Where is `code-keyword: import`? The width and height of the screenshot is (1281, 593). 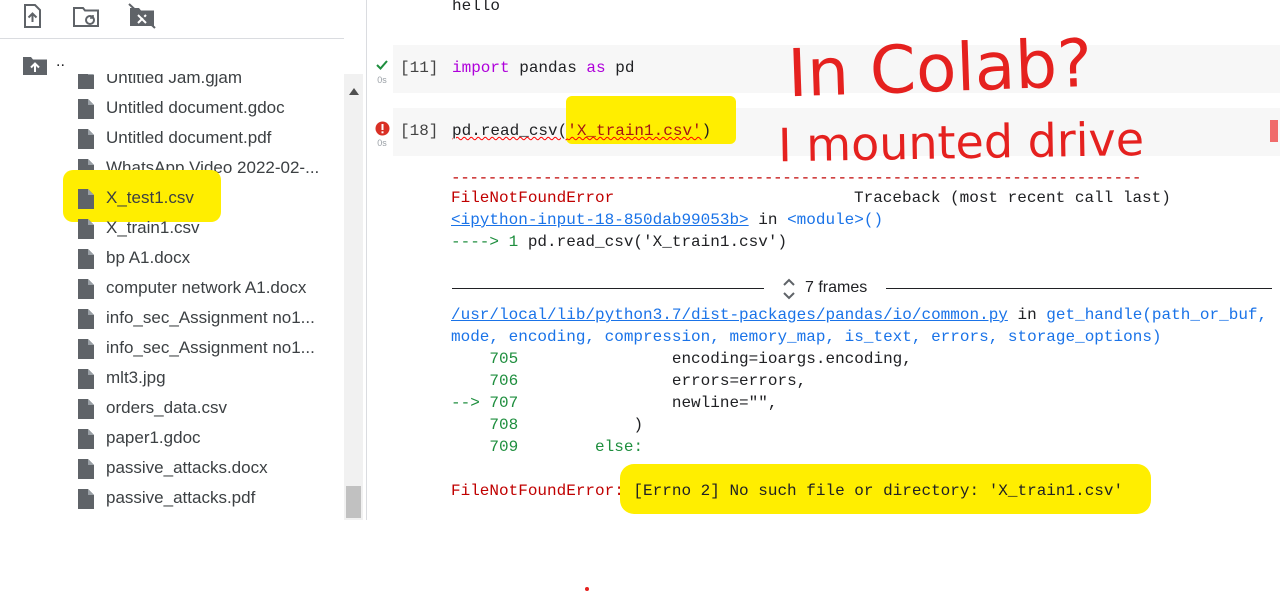 code-keyword: import is located at coordinates (481, 68).